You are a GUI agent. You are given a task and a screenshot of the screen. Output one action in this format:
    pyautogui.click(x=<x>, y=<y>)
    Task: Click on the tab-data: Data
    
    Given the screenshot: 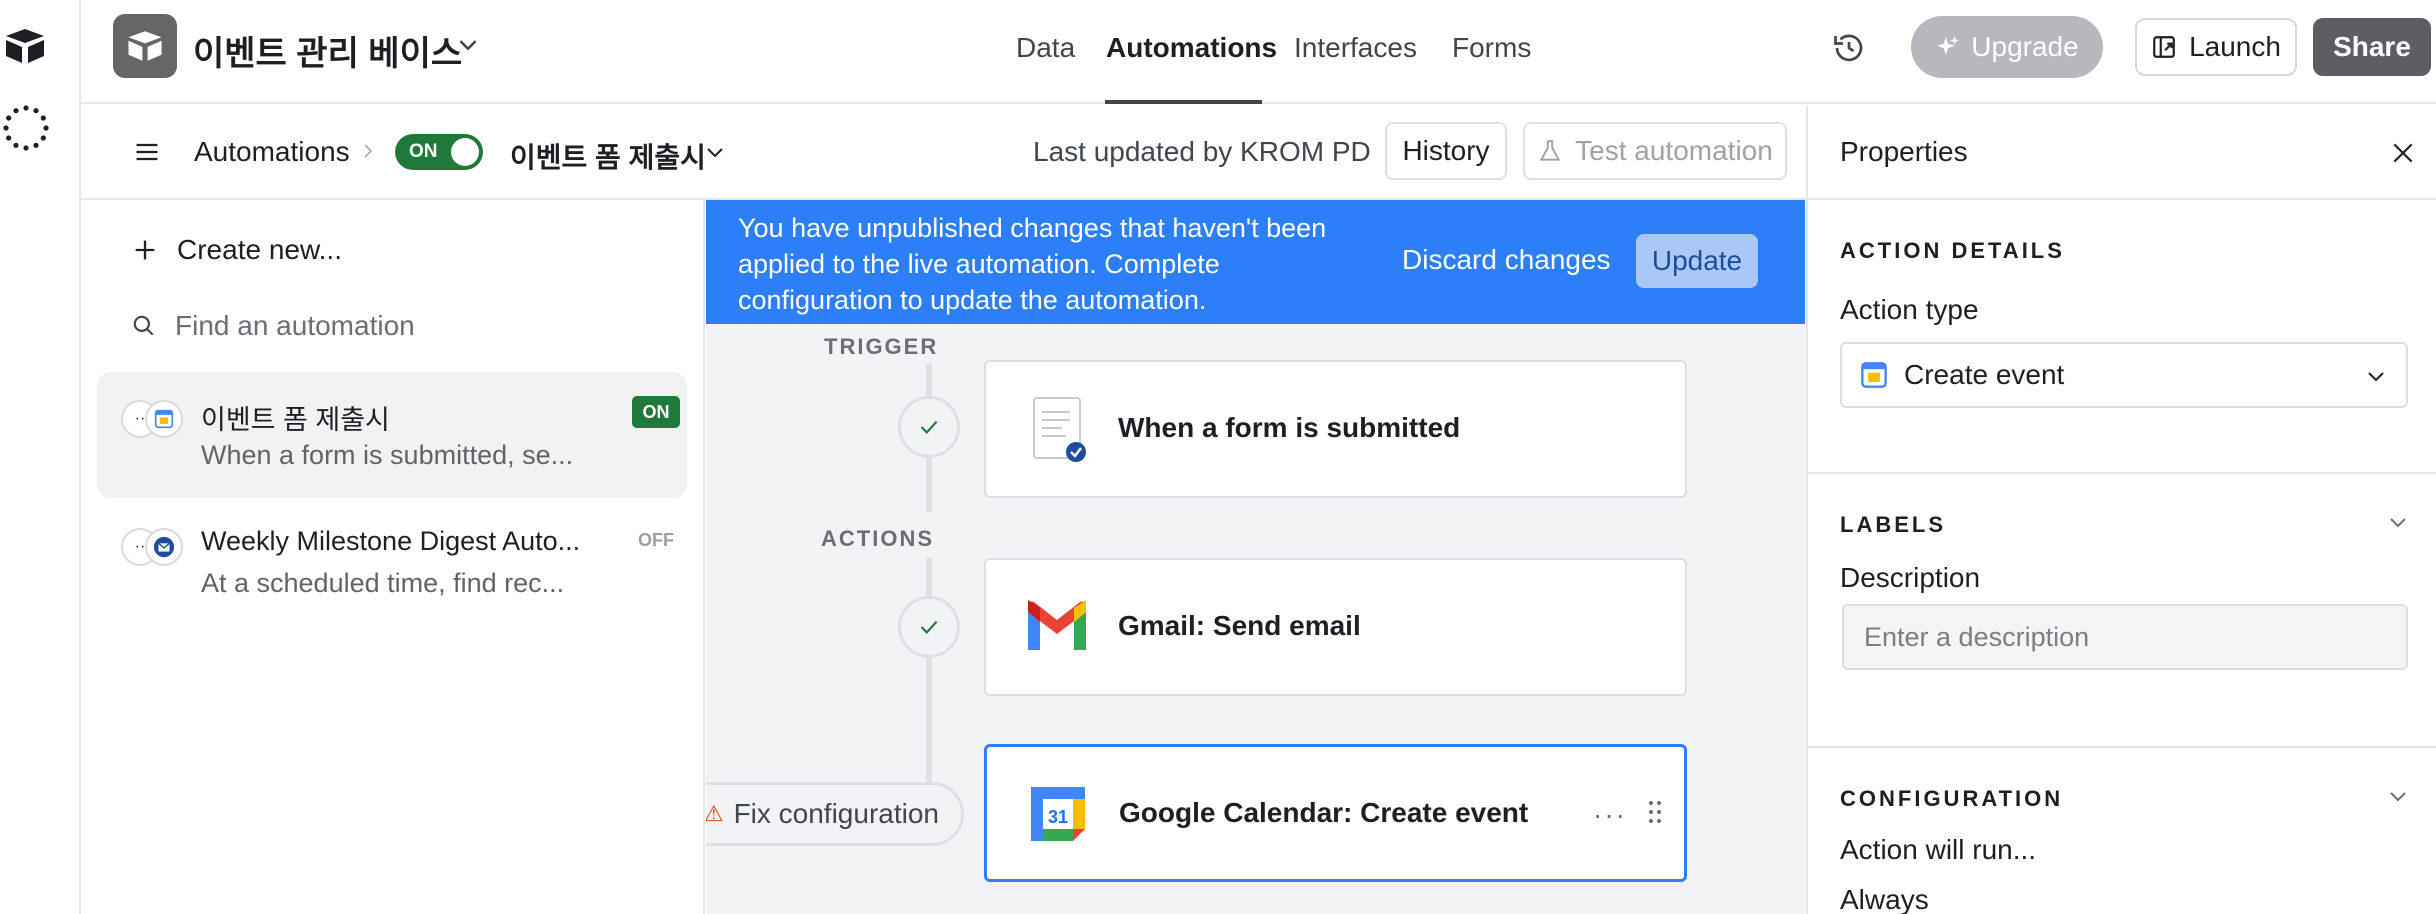 What is the action you would take?
    pyautogui.click(x=1045, y=48)
    